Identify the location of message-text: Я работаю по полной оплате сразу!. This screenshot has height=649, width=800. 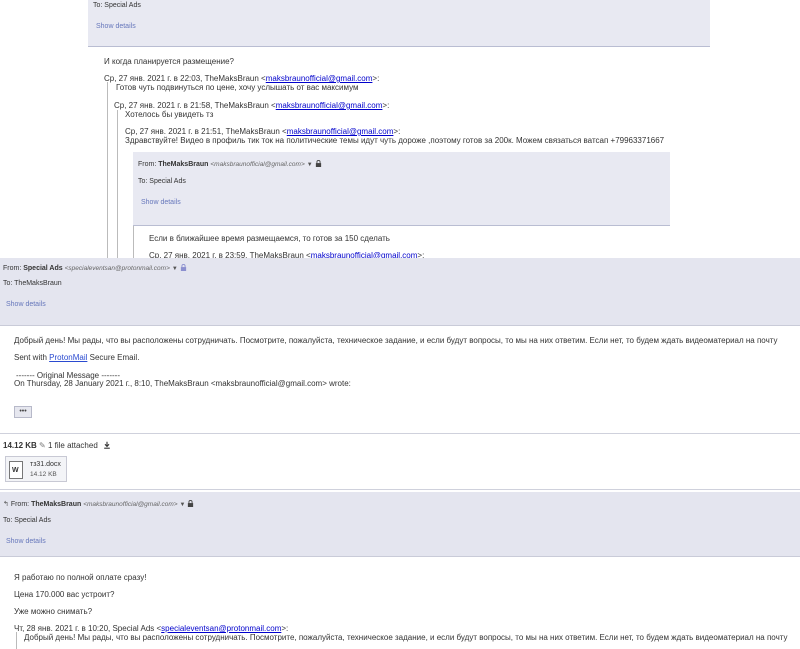
(80, 577).